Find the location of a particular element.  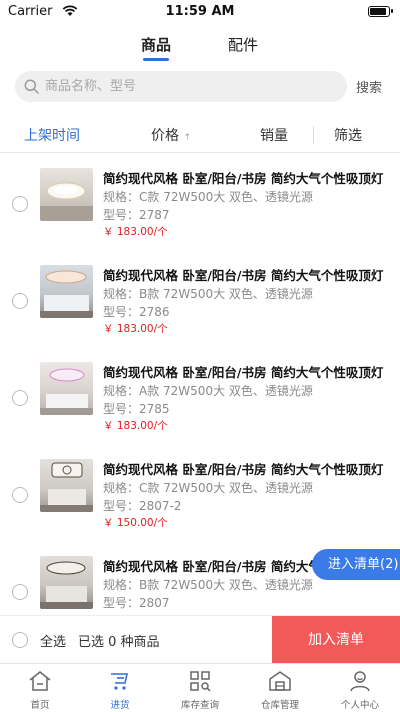

tabbar-label: 库存查询 is located at coordinates (199, 705).